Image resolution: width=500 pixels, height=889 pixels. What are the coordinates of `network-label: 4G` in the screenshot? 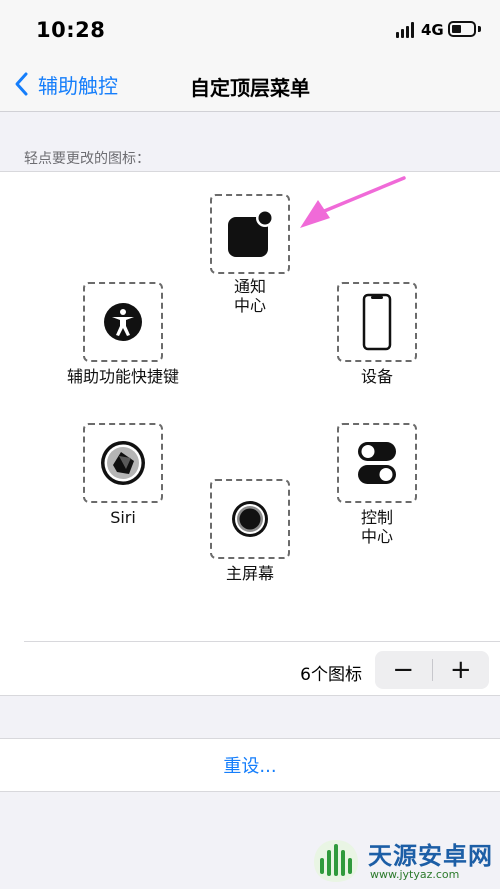 It's located at (432, 30).